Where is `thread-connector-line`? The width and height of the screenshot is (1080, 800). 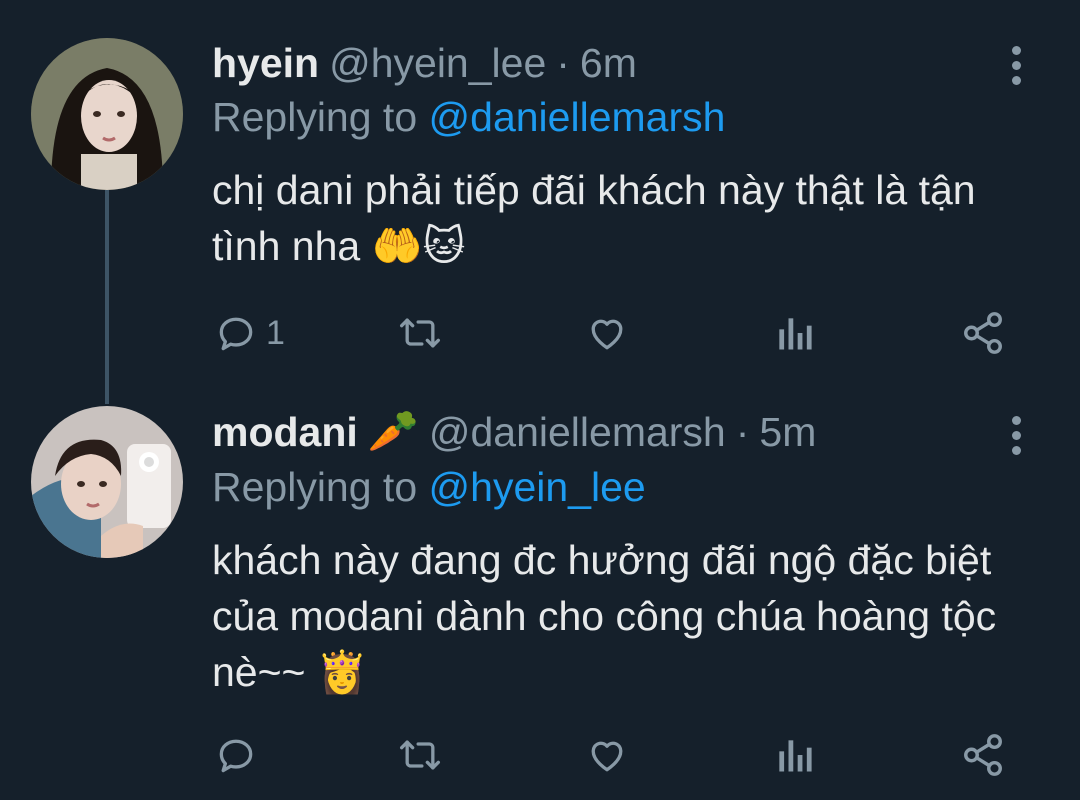 thread-connector-line is located at coordinates (107, 297).